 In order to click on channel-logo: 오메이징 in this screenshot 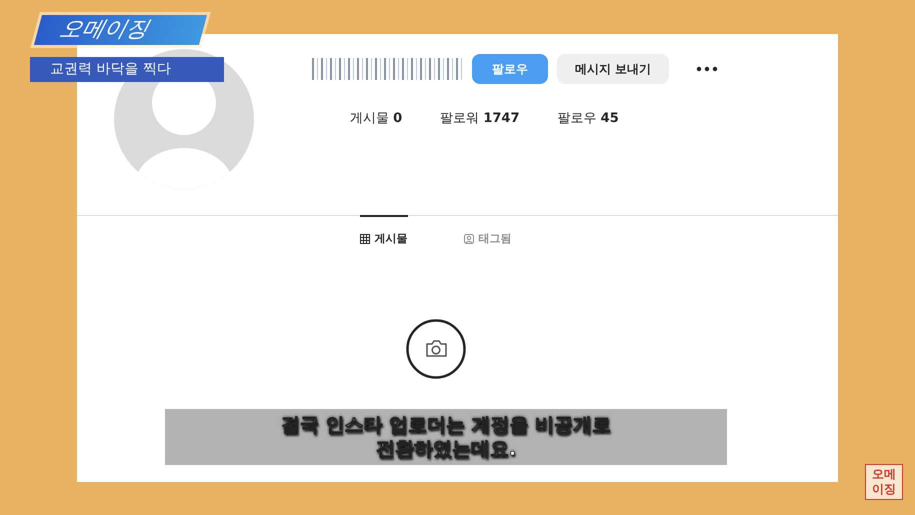, I will do `click(121, 30)`.